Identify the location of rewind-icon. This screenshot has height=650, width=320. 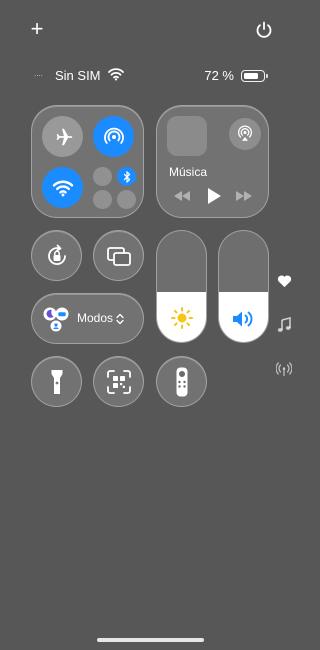
(182, 196).